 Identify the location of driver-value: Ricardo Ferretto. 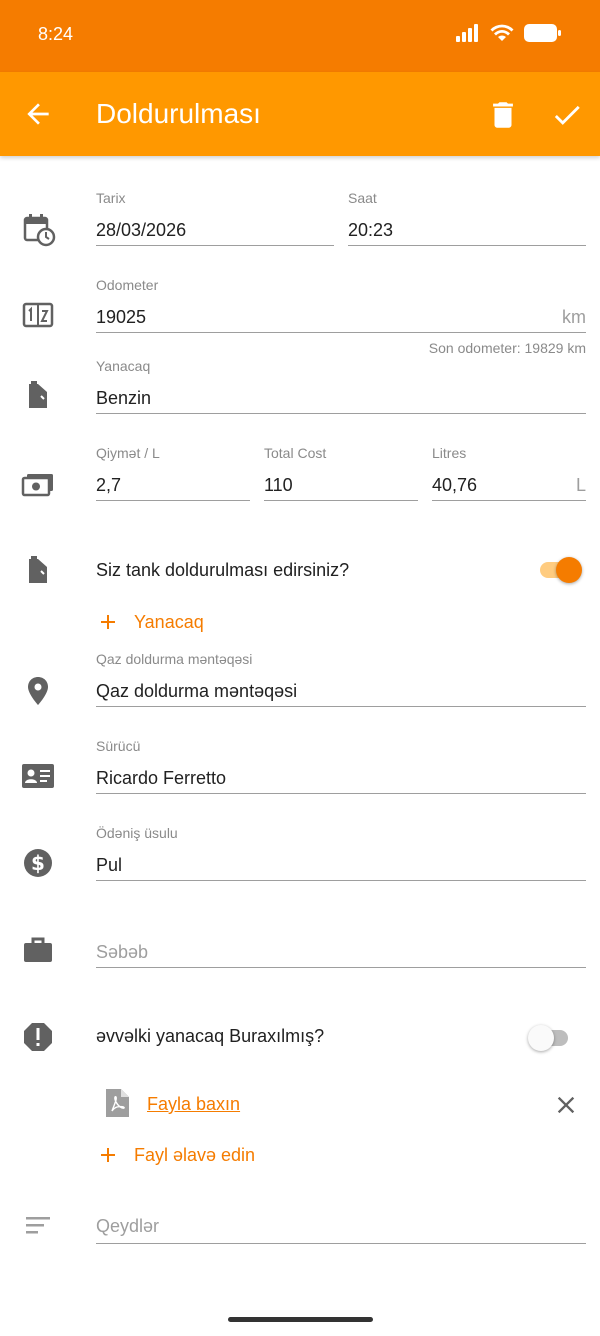
(161, 778).